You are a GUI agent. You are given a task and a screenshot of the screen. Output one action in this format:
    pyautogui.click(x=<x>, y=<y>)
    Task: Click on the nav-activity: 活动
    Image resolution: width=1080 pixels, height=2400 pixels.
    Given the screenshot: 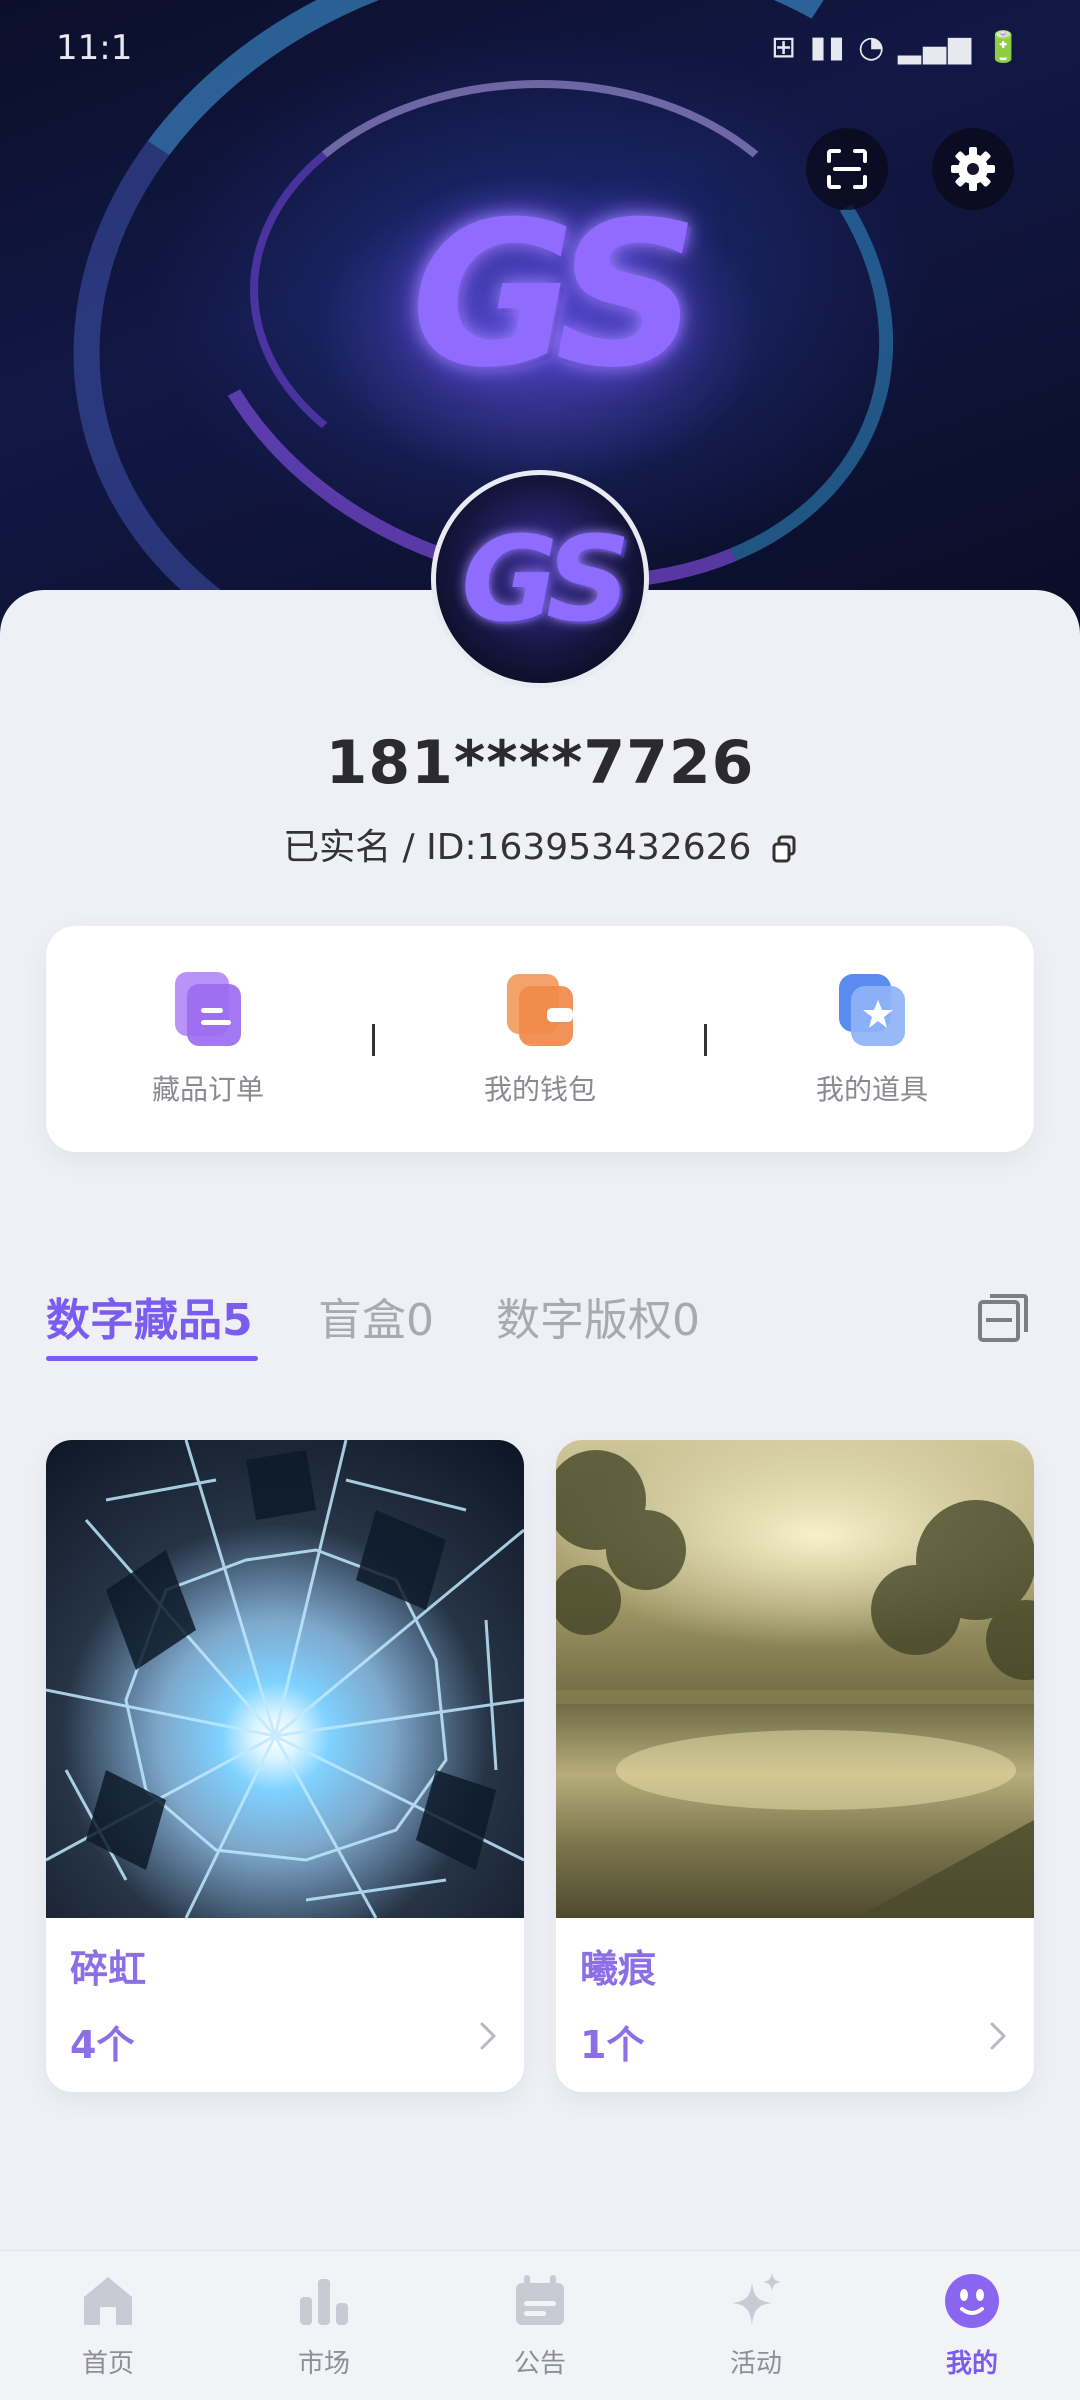 What is the action you would take?
    pyautogui.click(x=756, y=2325)
    